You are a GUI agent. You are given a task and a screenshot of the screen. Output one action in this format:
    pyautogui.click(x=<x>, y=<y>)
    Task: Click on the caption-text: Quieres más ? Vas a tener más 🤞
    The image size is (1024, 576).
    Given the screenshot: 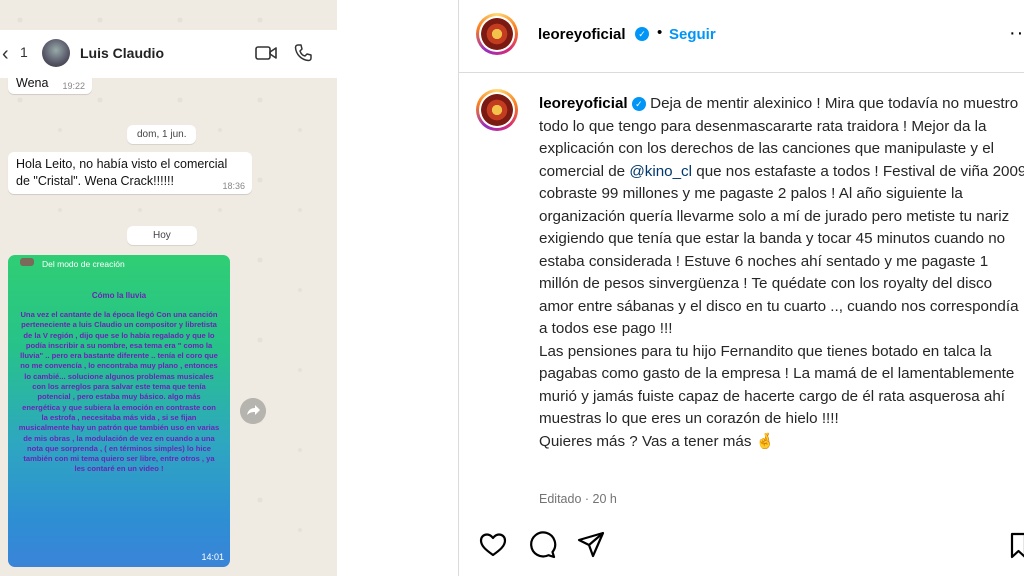 What is the action you would take?
    pyautogui.click(x=657, y=441)
    